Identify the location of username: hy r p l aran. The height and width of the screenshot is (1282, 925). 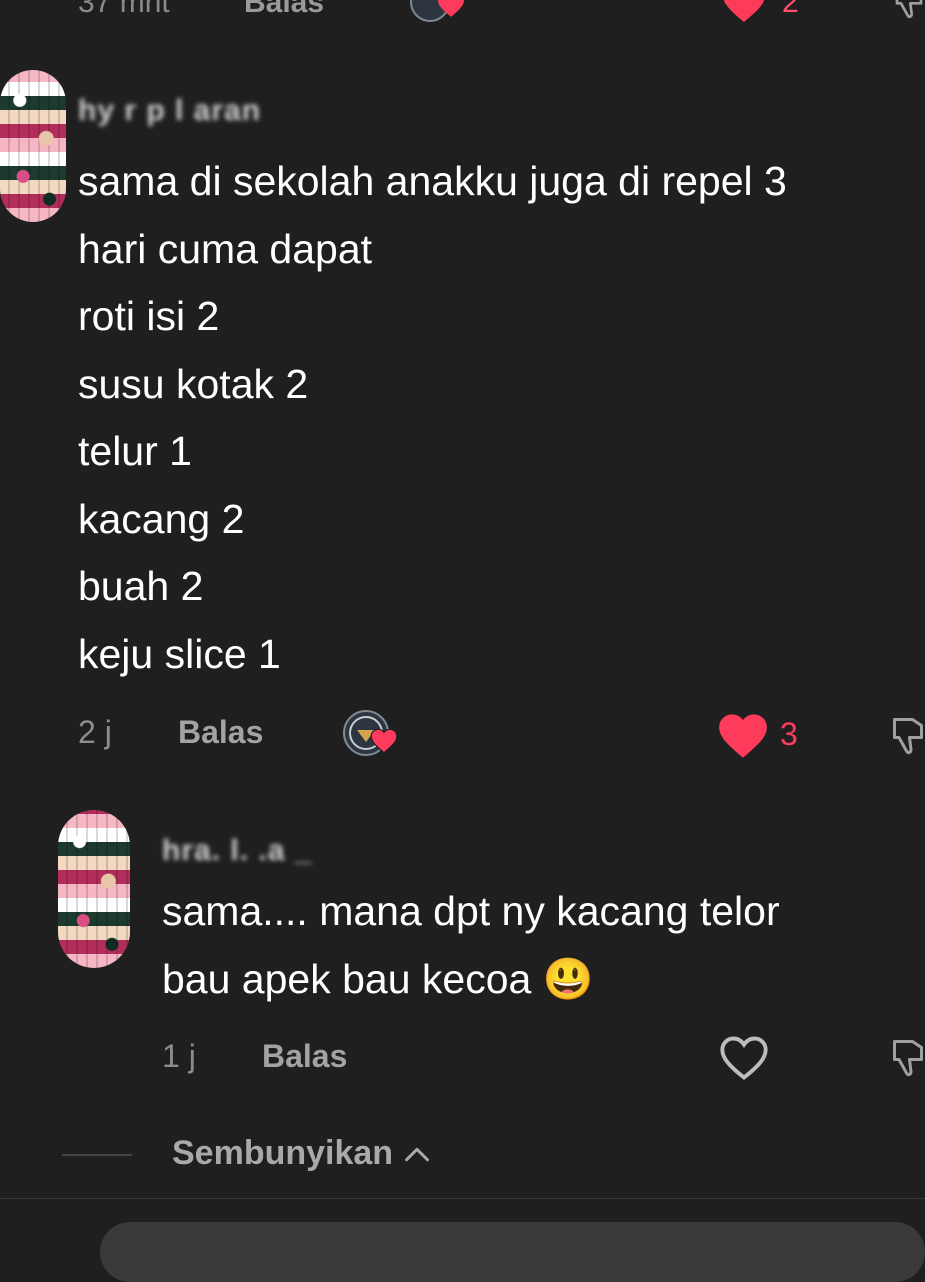
(169, 111).